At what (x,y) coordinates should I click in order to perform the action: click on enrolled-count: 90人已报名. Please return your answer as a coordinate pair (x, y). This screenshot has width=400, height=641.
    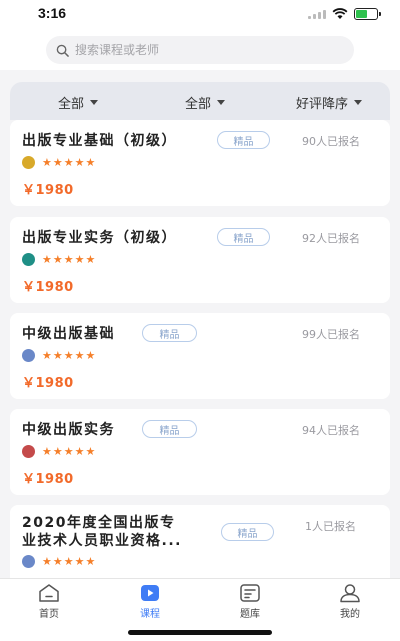
    Looking at the image, I should click on (331, 141).